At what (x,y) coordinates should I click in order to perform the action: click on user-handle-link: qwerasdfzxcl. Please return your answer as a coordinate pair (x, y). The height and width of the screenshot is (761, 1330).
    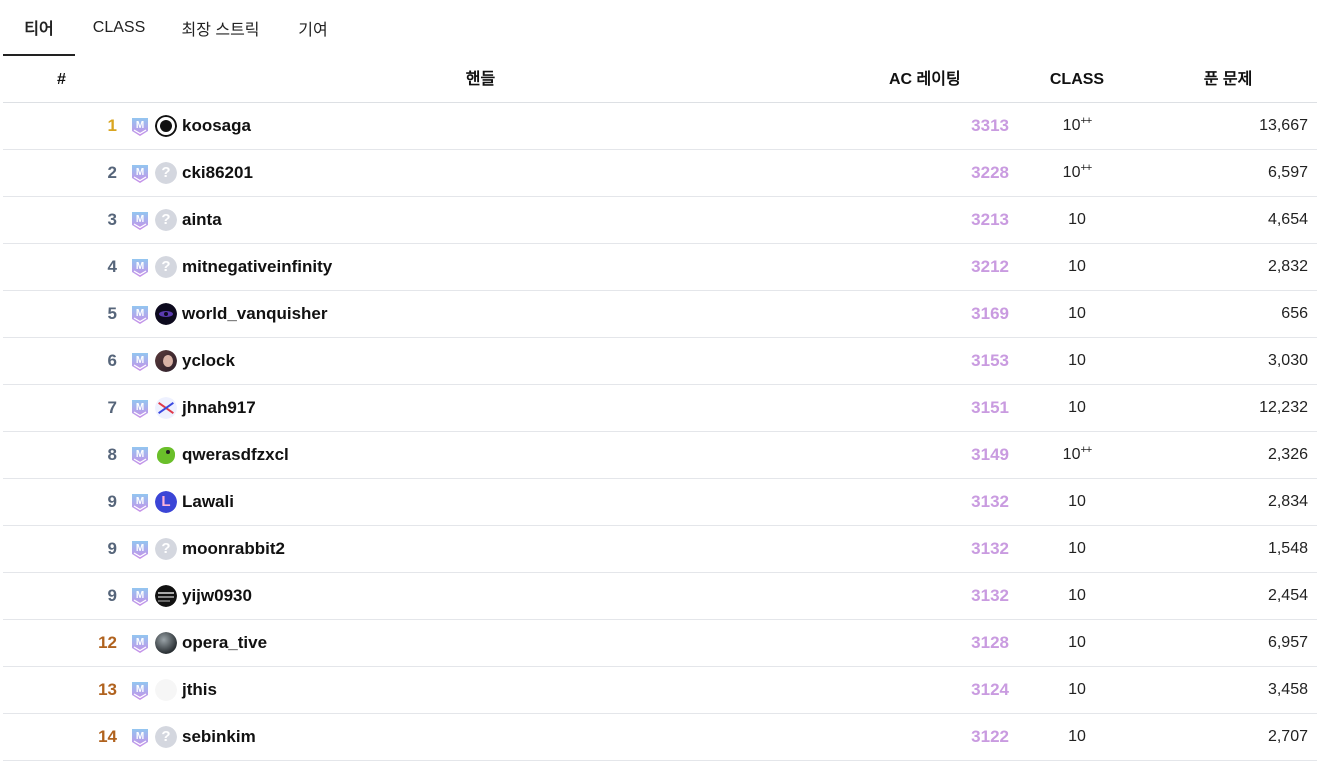
    Looking at the image, I should click on (235, 455).